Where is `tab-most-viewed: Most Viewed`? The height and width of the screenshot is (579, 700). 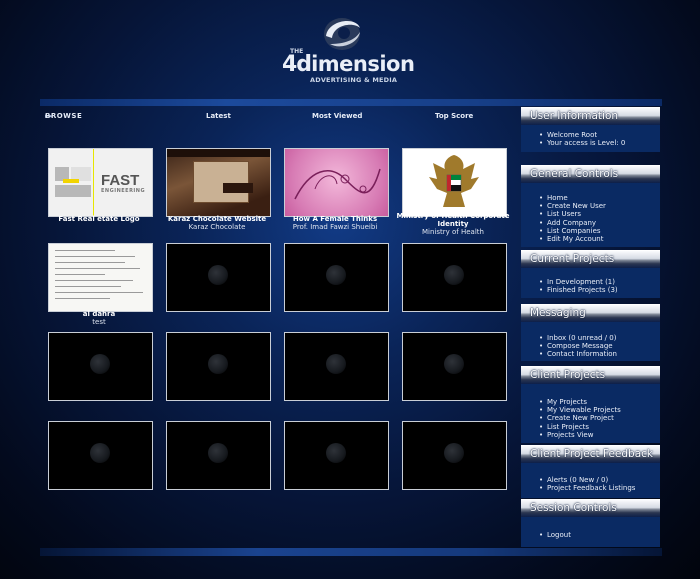 tab-most-viewed: Most Viewed is located at coordinates (337, 116).